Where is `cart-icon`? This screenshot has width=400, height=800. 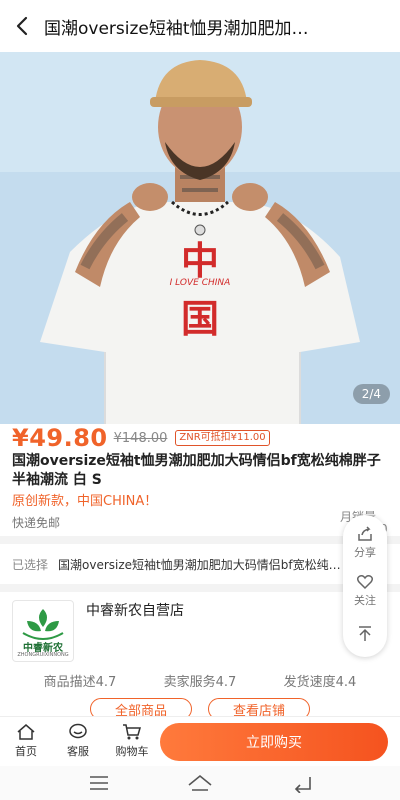 cart-icon is located at coordinates (132, 732).